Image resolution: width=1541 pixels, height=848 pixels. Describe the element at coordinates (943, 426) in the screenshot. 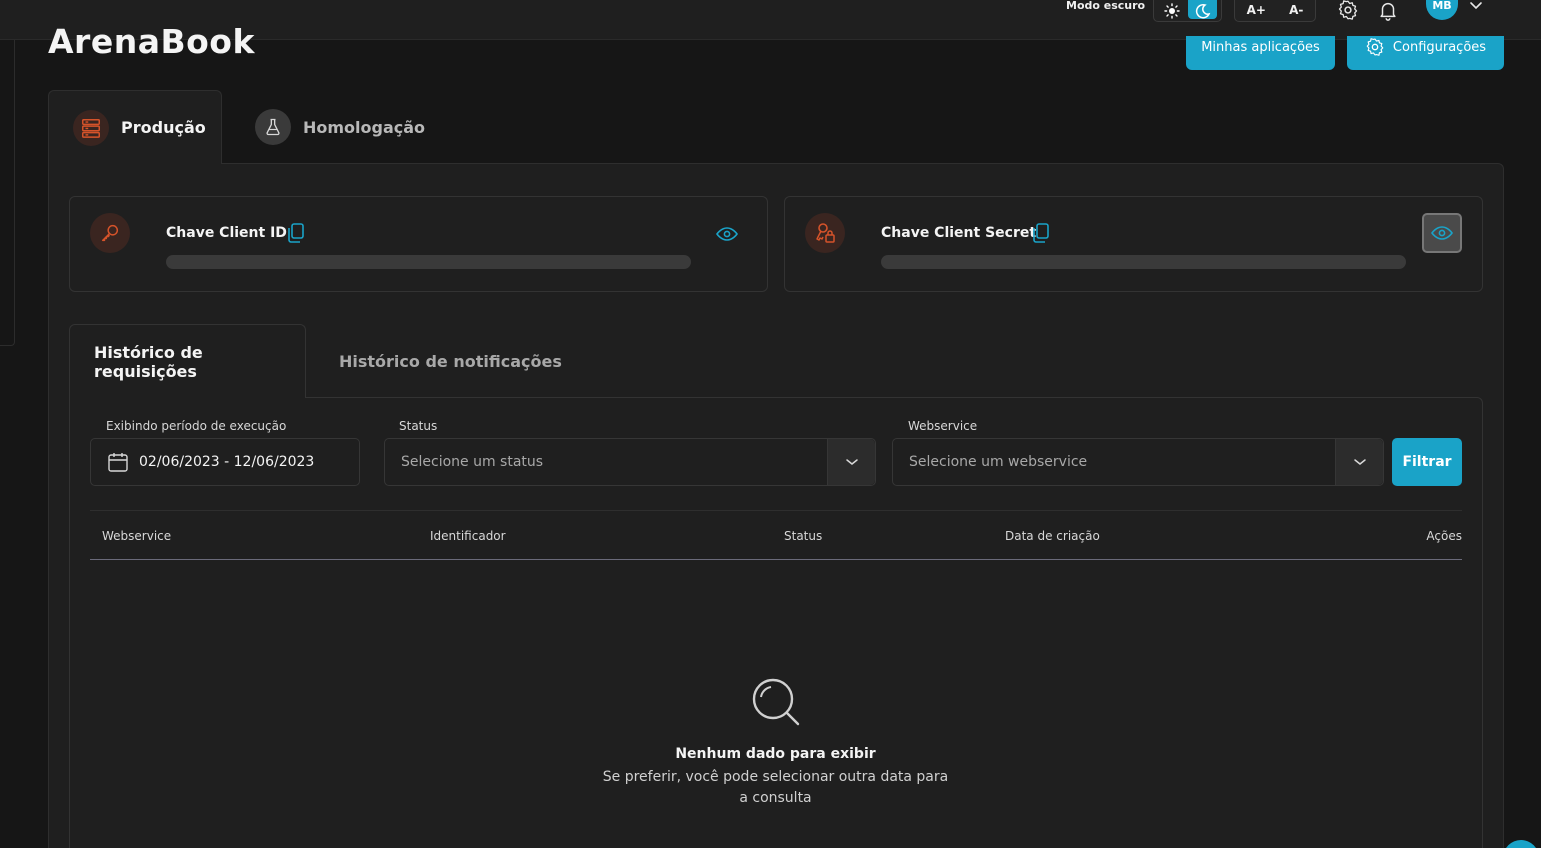

I see `webservice-label: Webservice` at that location.